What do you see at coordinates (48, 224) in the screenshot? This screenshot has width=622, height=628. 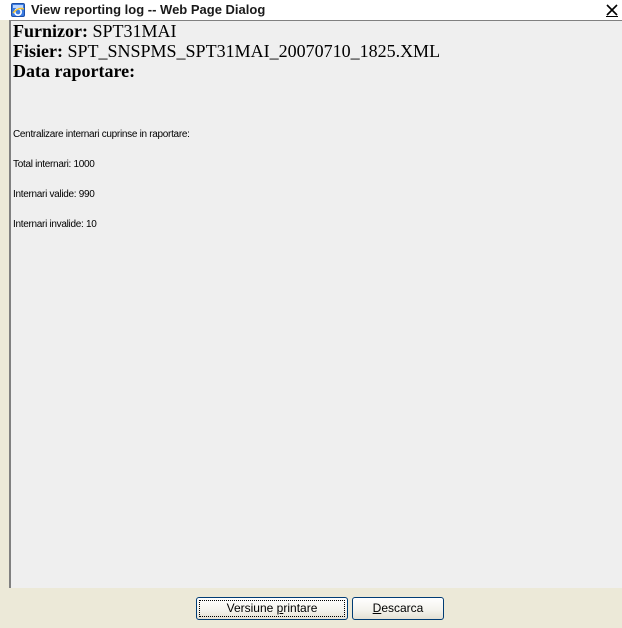 I see `invalid-label: Internari invalide:` at bounding box center [48, 224].